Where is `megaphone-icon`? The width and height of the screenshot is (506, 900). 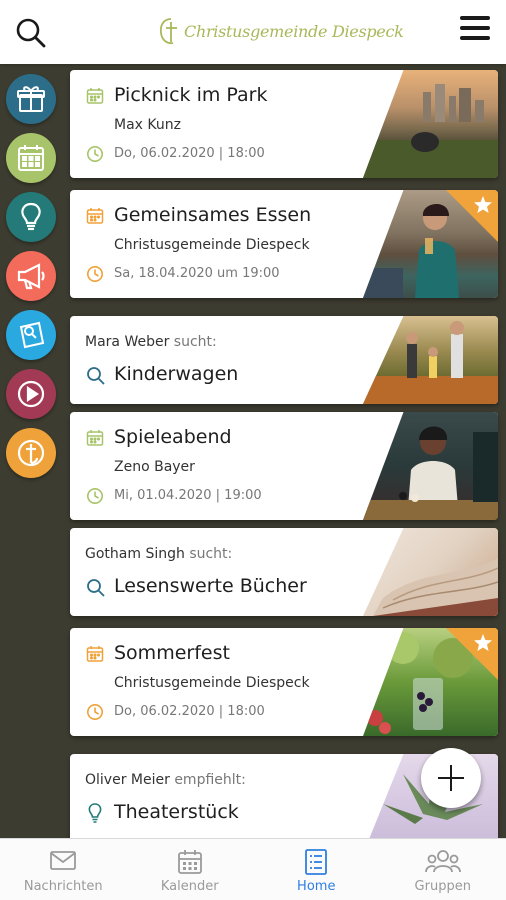 megaphone-icon is located at coordinates (31, 276).